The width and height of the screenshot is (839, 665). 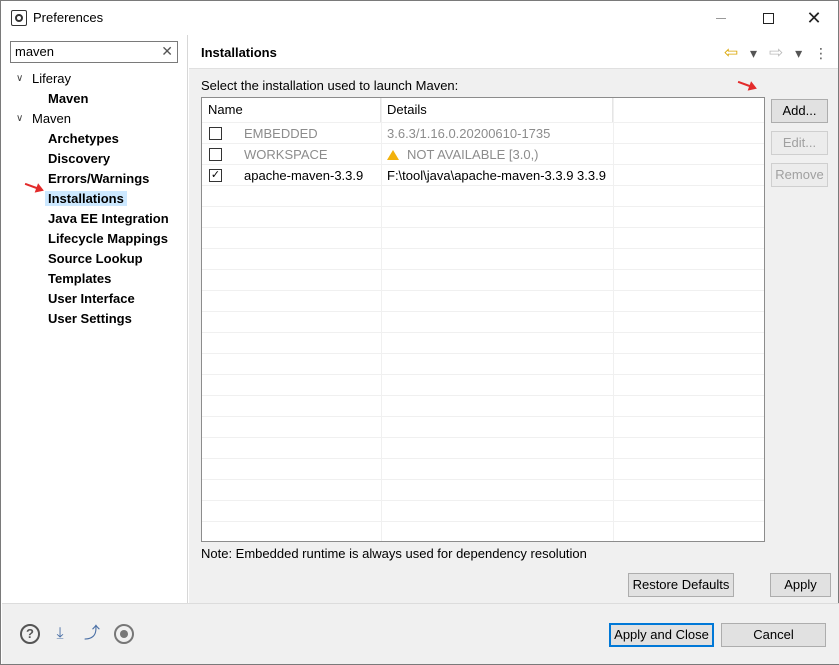 What do you see at coordinates (468, 133) in the screenshot?
I see `installation-details: 3.6.3/1.16.0.20200610-1735` at bounding box center [468, 133].